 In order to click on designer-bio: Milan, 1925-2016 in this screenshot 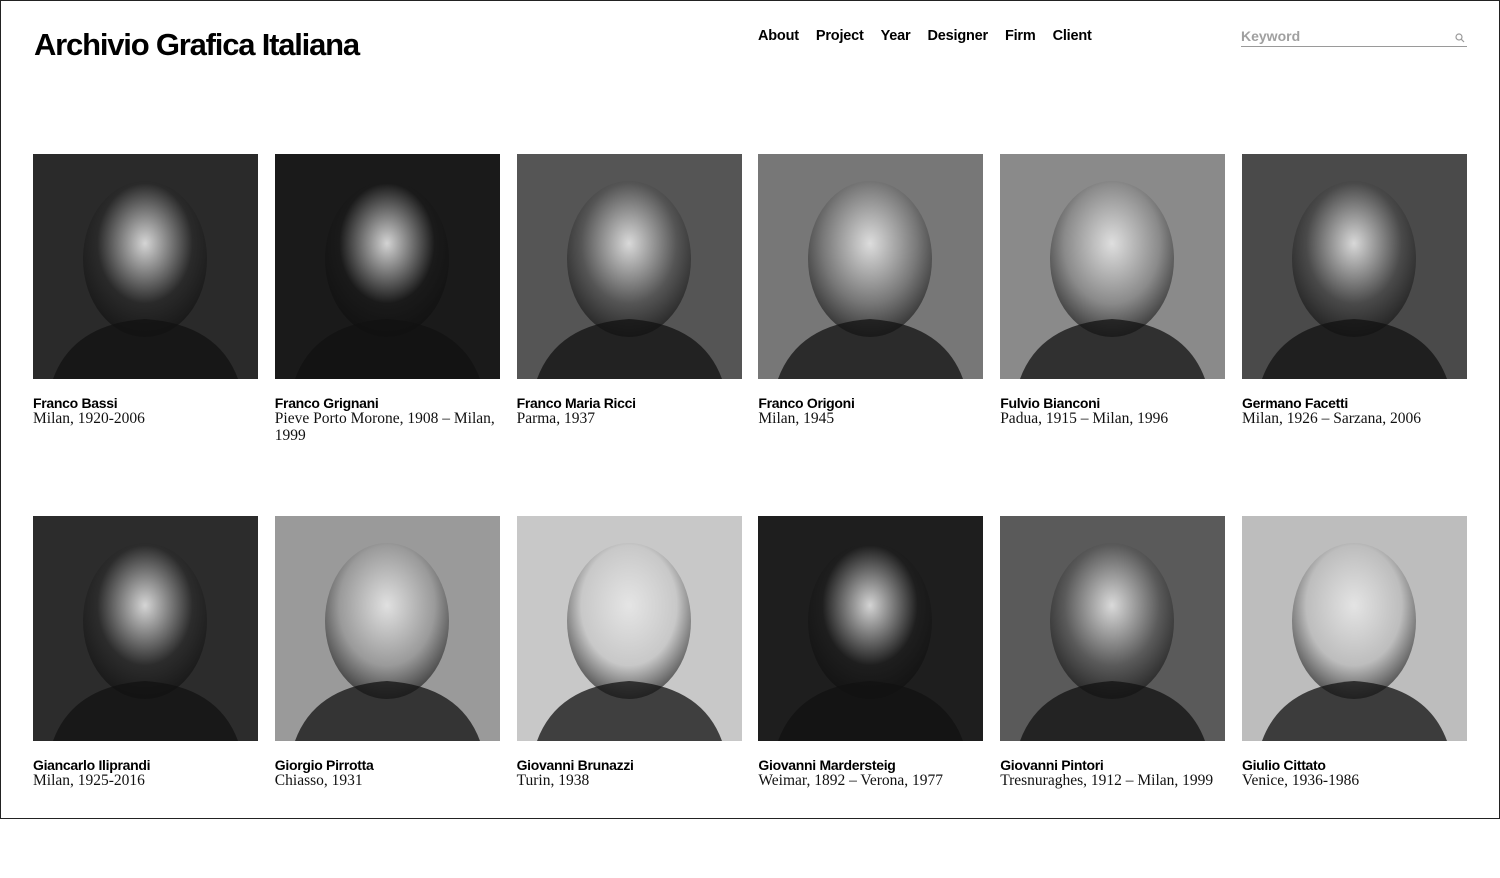, I will do `click(89, 780)`.